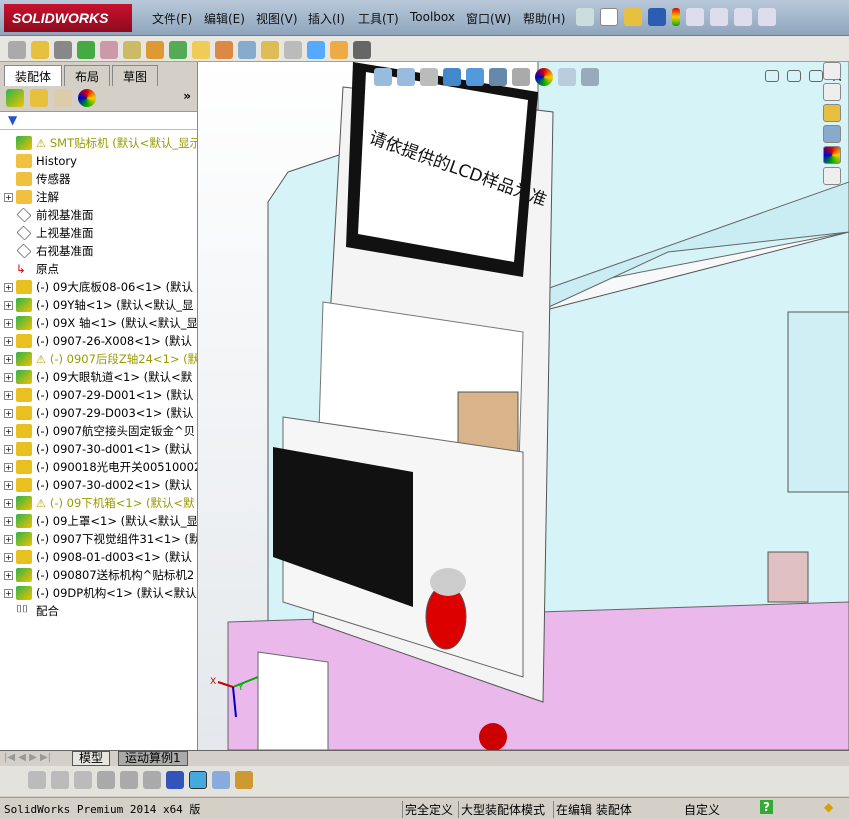 The height and width of the screenshot is (819, 849). I want to click on rebuild-icon, so click(676, 17).